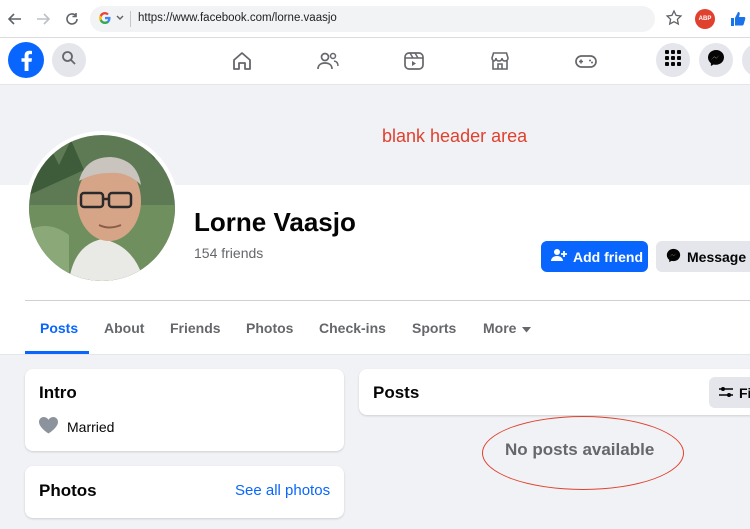  I want to click on profile-picture, so click(102, 208).